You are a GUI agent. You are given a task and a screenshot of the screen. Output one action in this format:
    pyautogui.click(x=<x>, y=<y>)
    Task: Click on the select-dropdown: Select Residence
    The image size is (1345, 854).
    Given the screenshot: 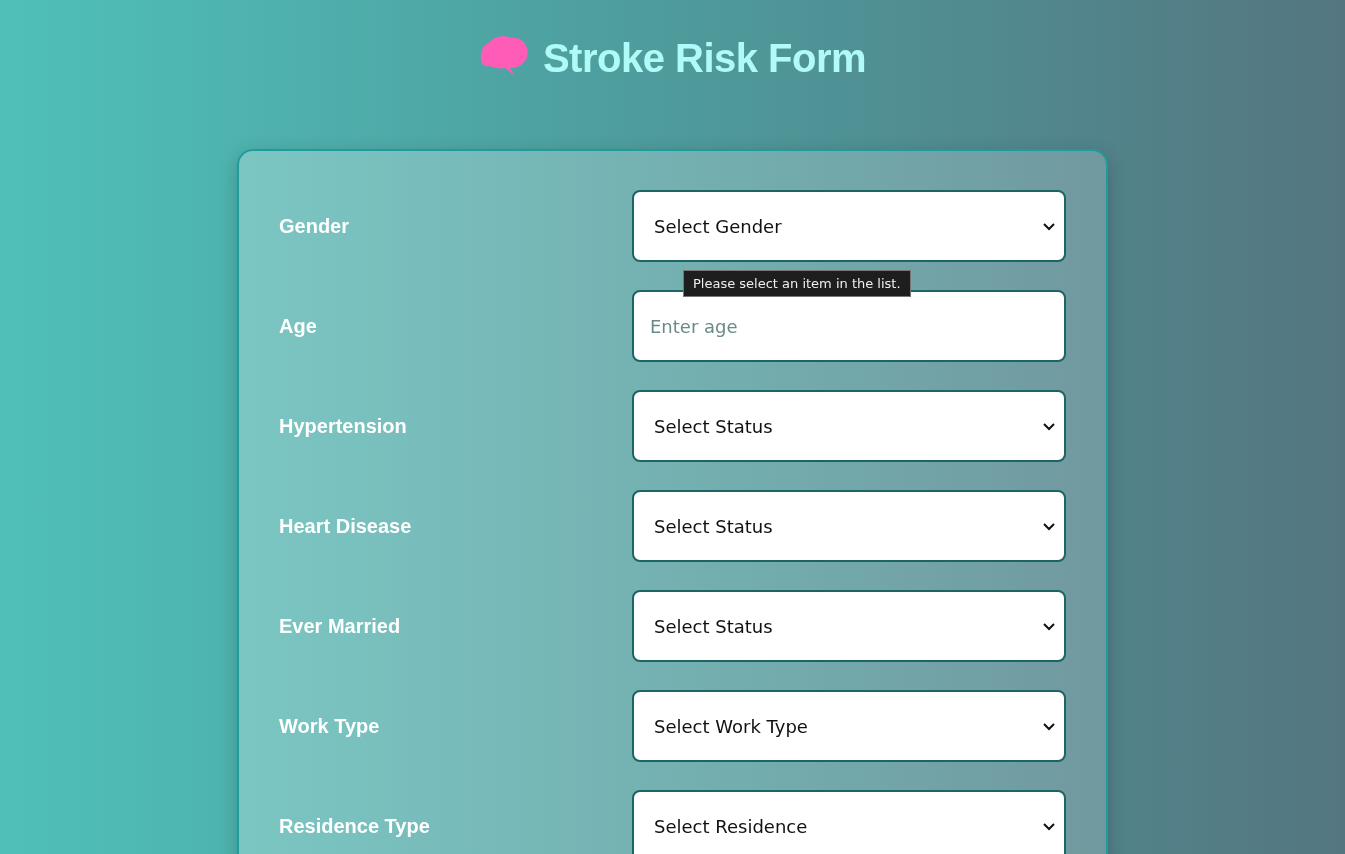 What is the action you would take?
    pyautogui.click(x=849, y=822)
    